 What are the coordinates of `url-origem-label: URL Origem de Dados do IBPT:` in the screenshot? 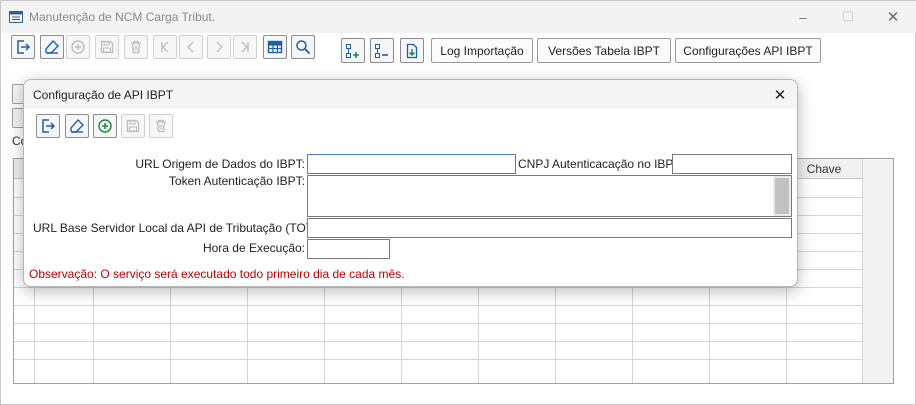 It's located at (220, 164).